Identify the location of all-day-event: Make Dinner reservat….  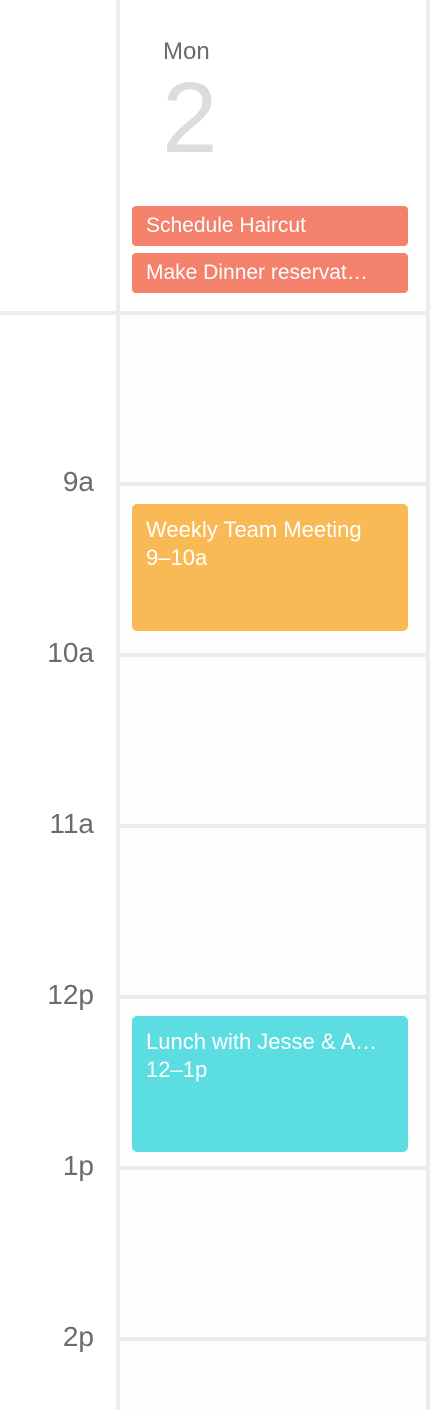
(270, 273).